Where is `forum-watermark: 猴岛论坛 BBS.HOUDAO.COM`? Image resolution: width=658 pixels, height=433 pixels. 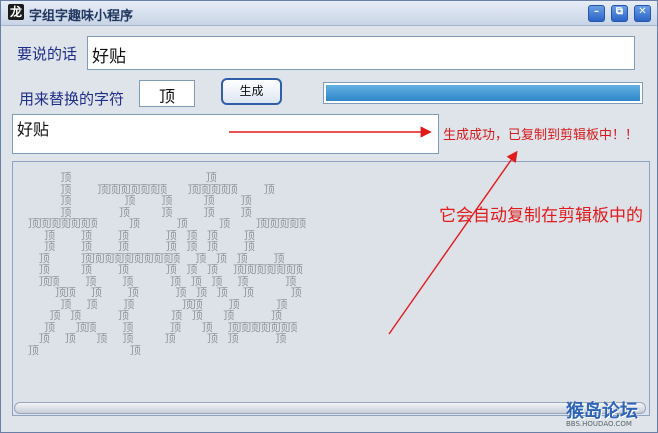 forum-watermark: 猴岛论坛 BBS.HOUDAO.COM is located at coordinates (611, 414).